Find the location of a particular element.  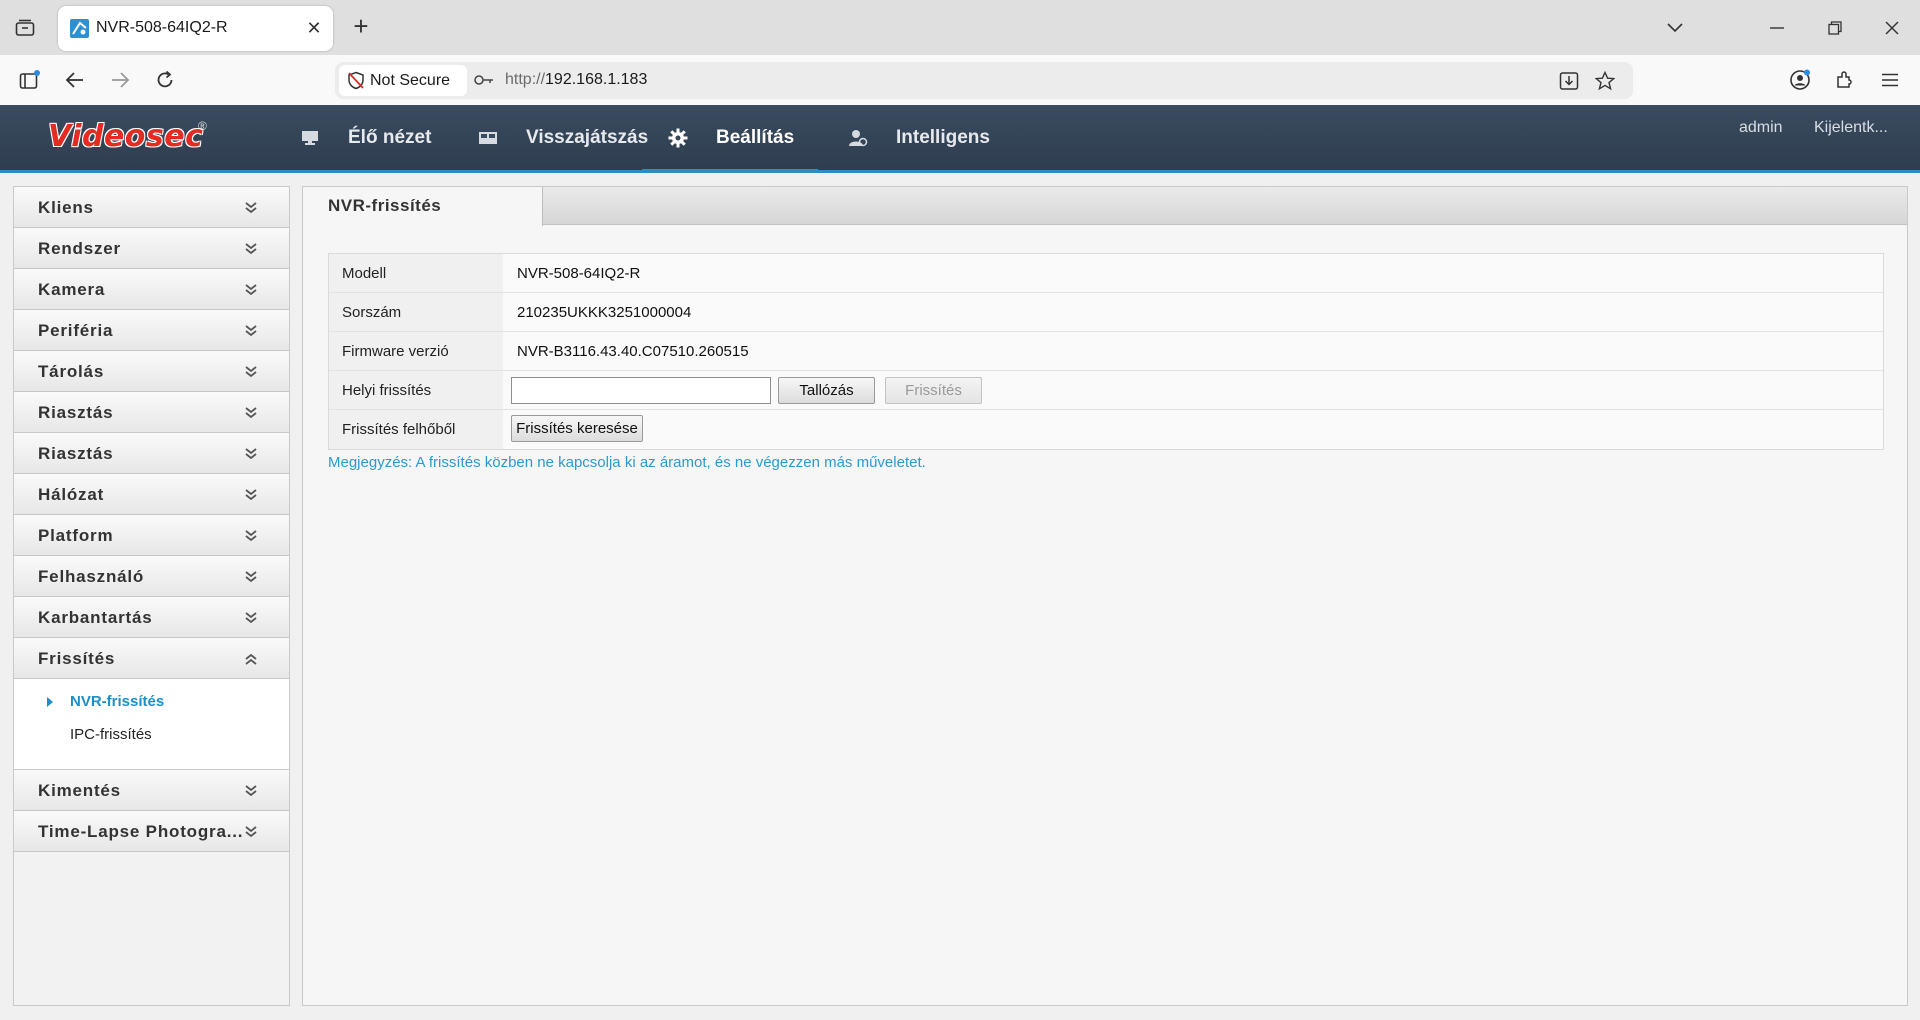

new-tab-icon: + is located at coordinates (361, 26).